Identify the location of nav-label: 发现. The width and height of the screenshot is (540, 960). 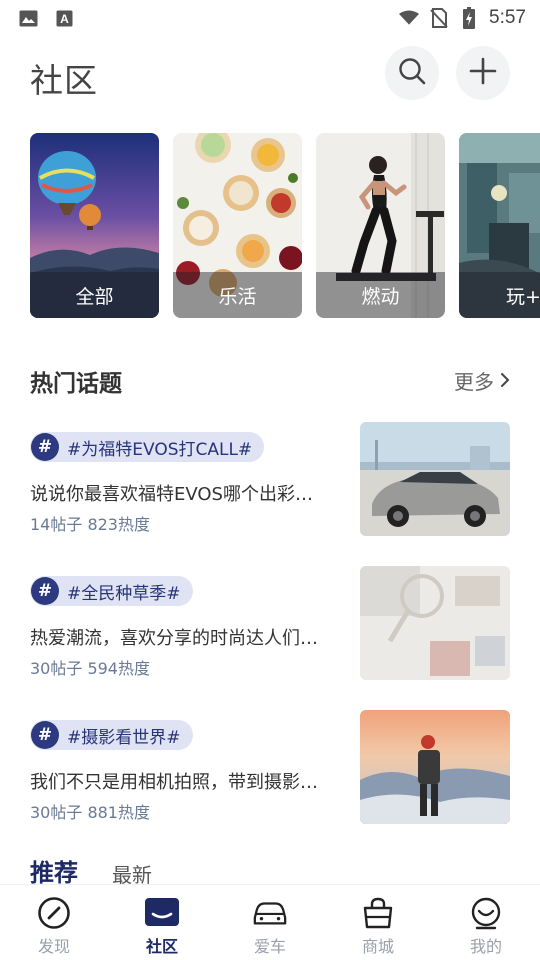
(53, 946).